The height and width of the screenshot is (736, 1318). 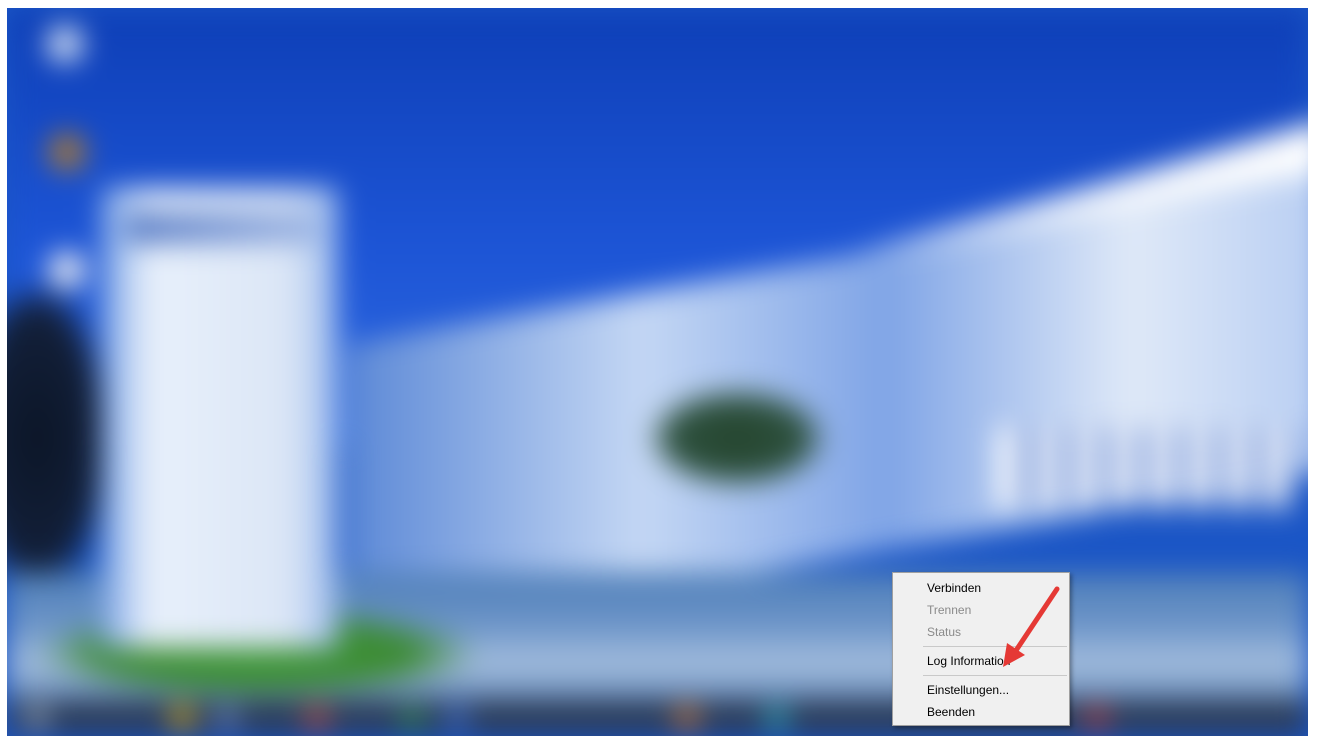 What do you see at coordinates (981, 712) in the screenshot?
I see `menu-item-beenden: Beenden` at bounding box center [981, 712].